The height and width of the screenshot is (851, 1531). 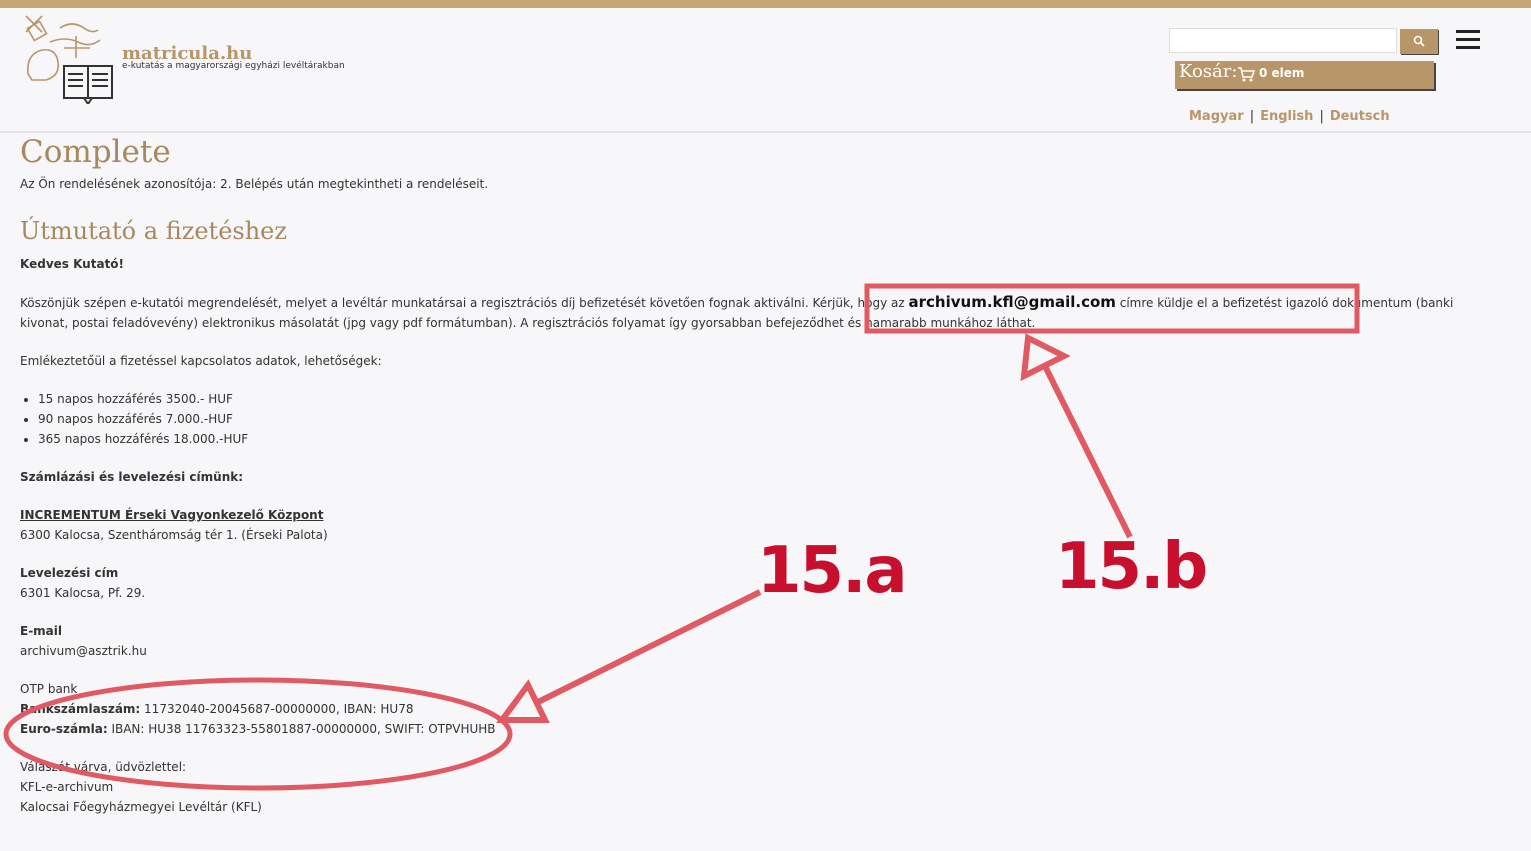 I want to click on euro-label: Euro-számla:, so click(x=64, y=729).